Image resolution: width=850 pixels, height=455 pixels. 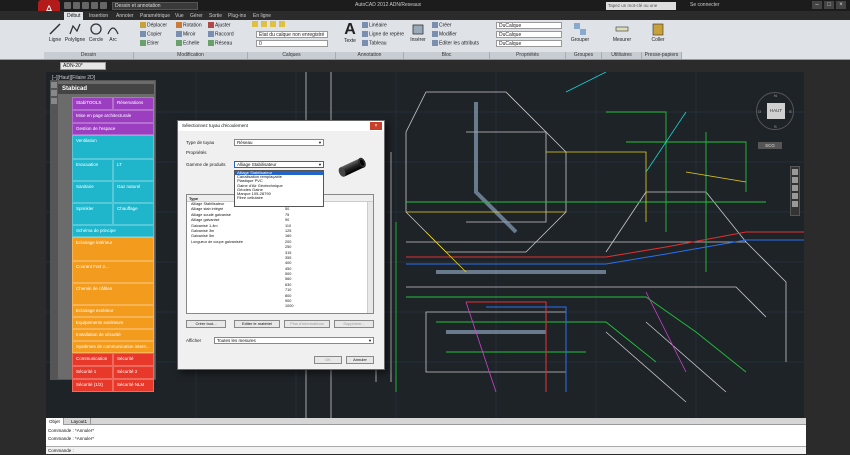 I want to click on tab-manage: Gérer, so click(x=196, y=16).